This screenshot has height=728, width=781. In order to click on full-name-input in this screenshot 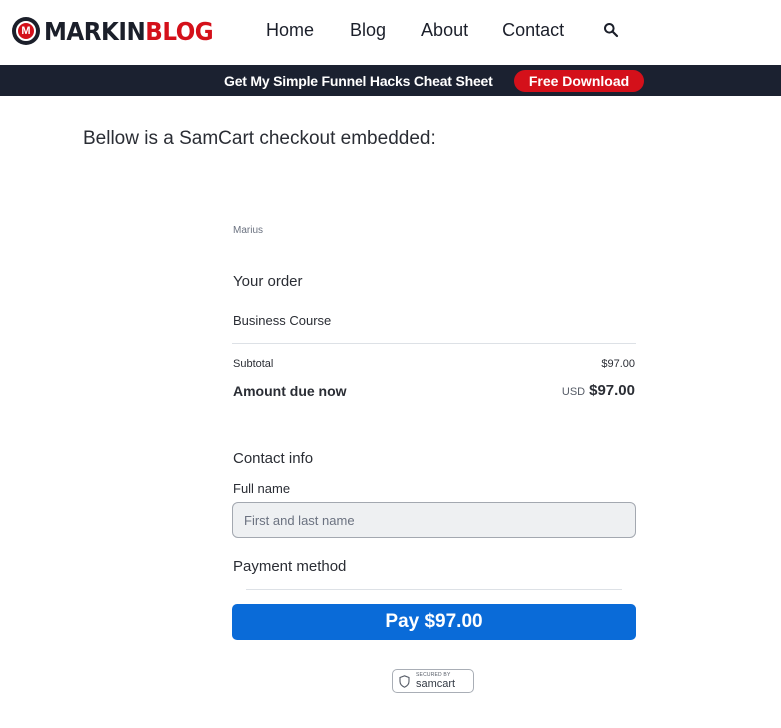, I will do `click(434, 520)`.